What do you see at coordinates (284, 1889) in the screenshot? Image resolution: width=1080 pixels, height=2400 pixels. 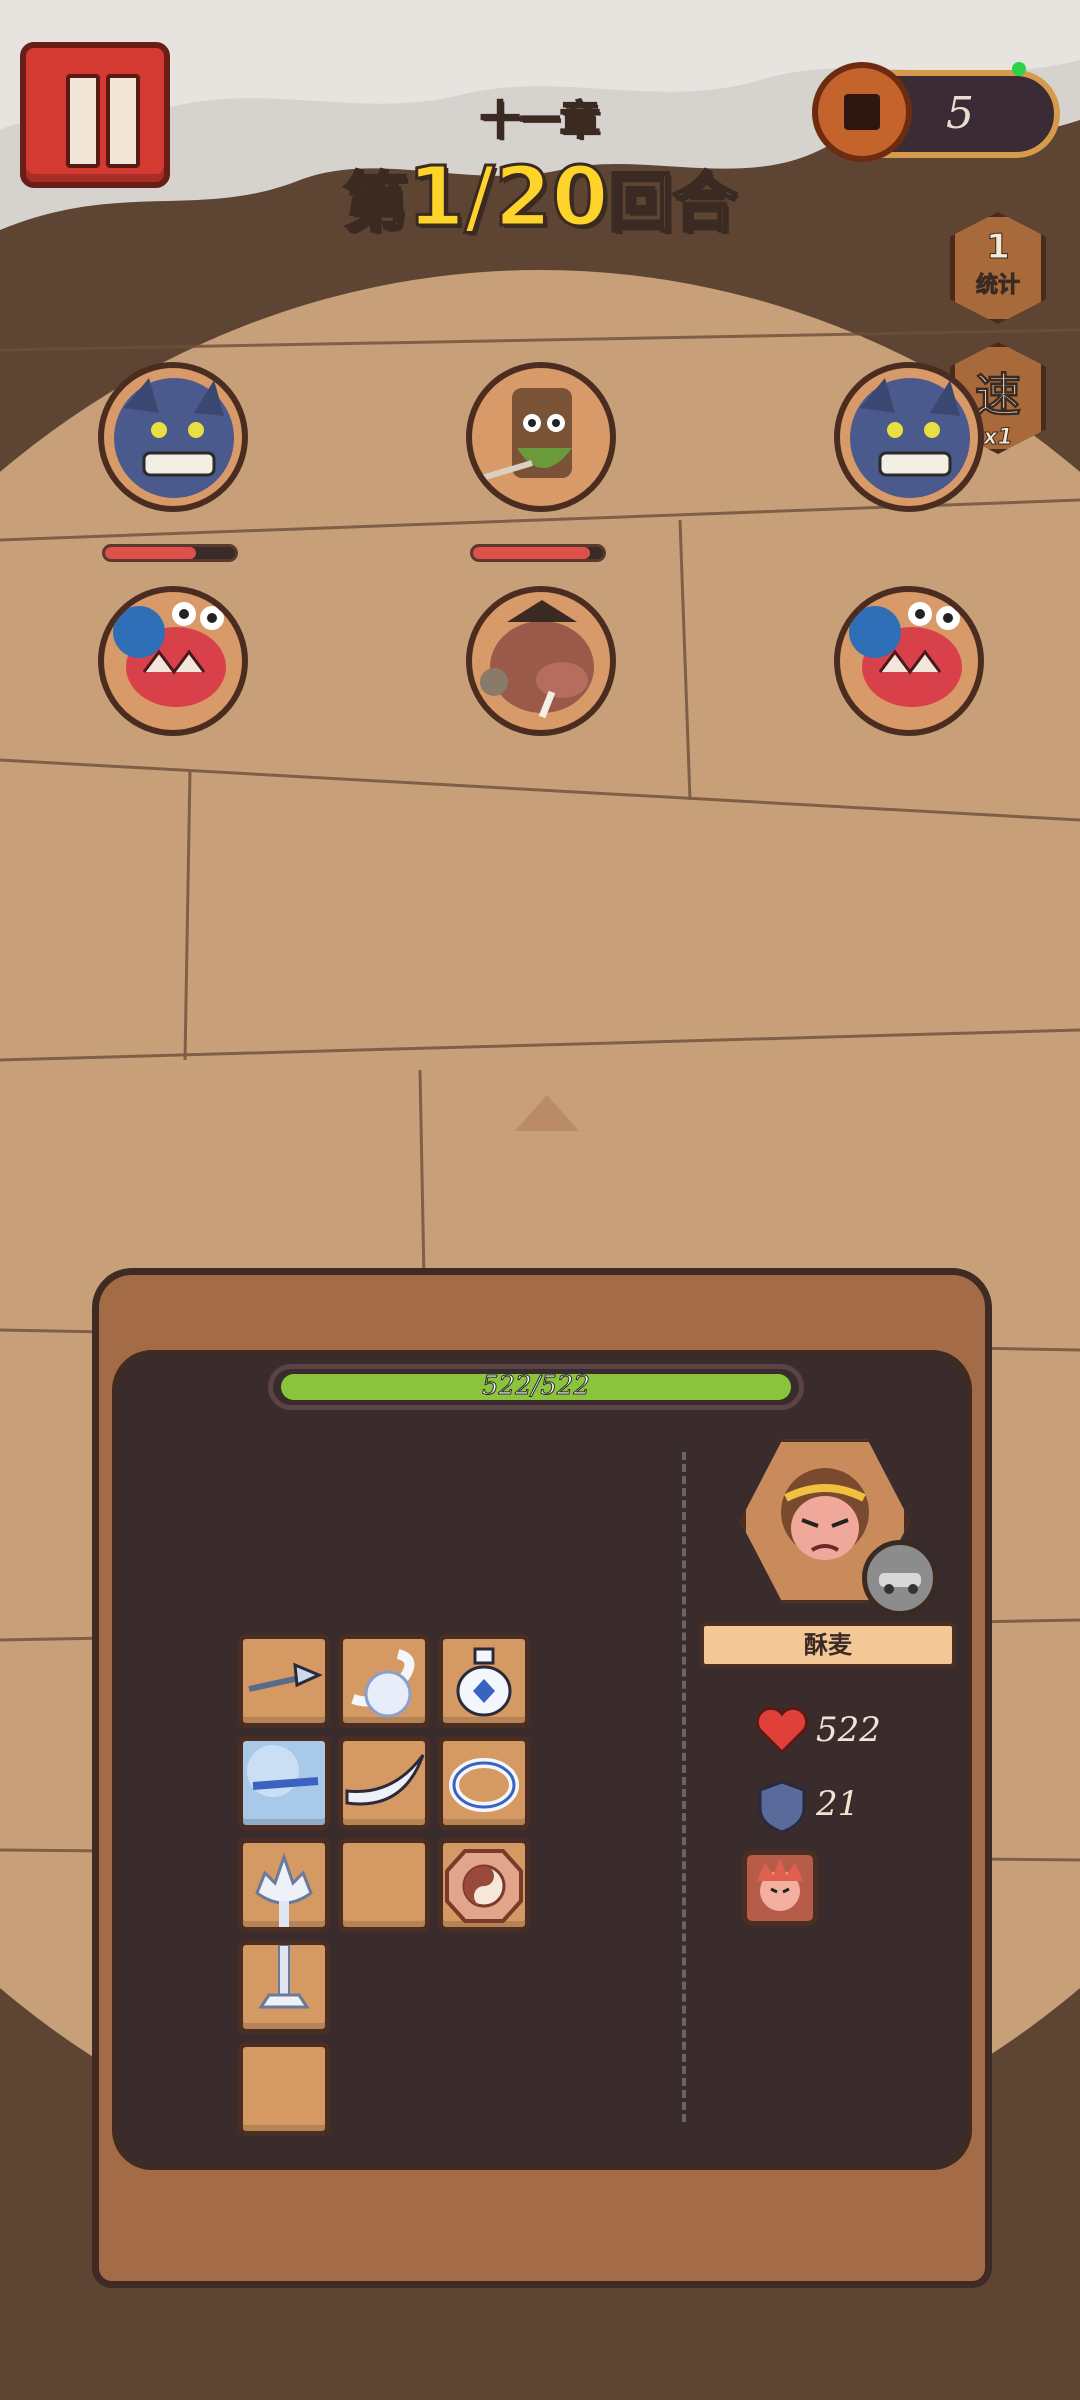 I see `lotus-lamp-icon` at bounding box center [284, 1889].